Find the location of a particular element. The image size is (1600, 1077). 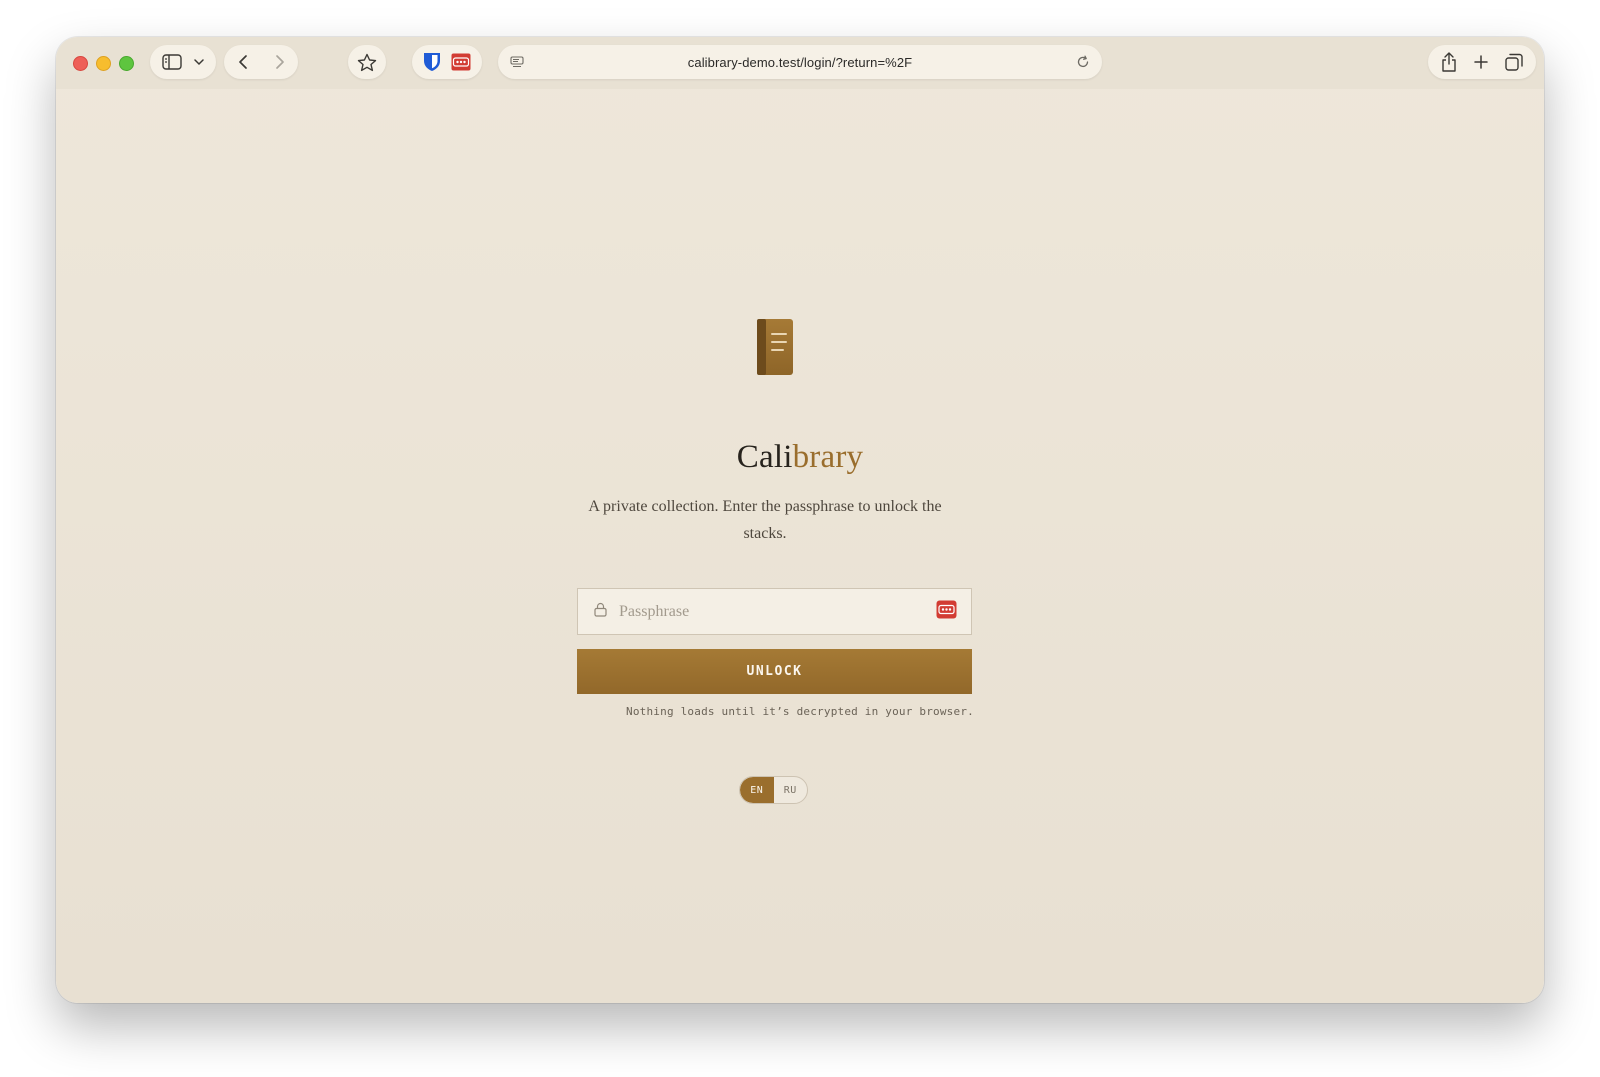

passphrase-input is located at coordinates (776, 611).